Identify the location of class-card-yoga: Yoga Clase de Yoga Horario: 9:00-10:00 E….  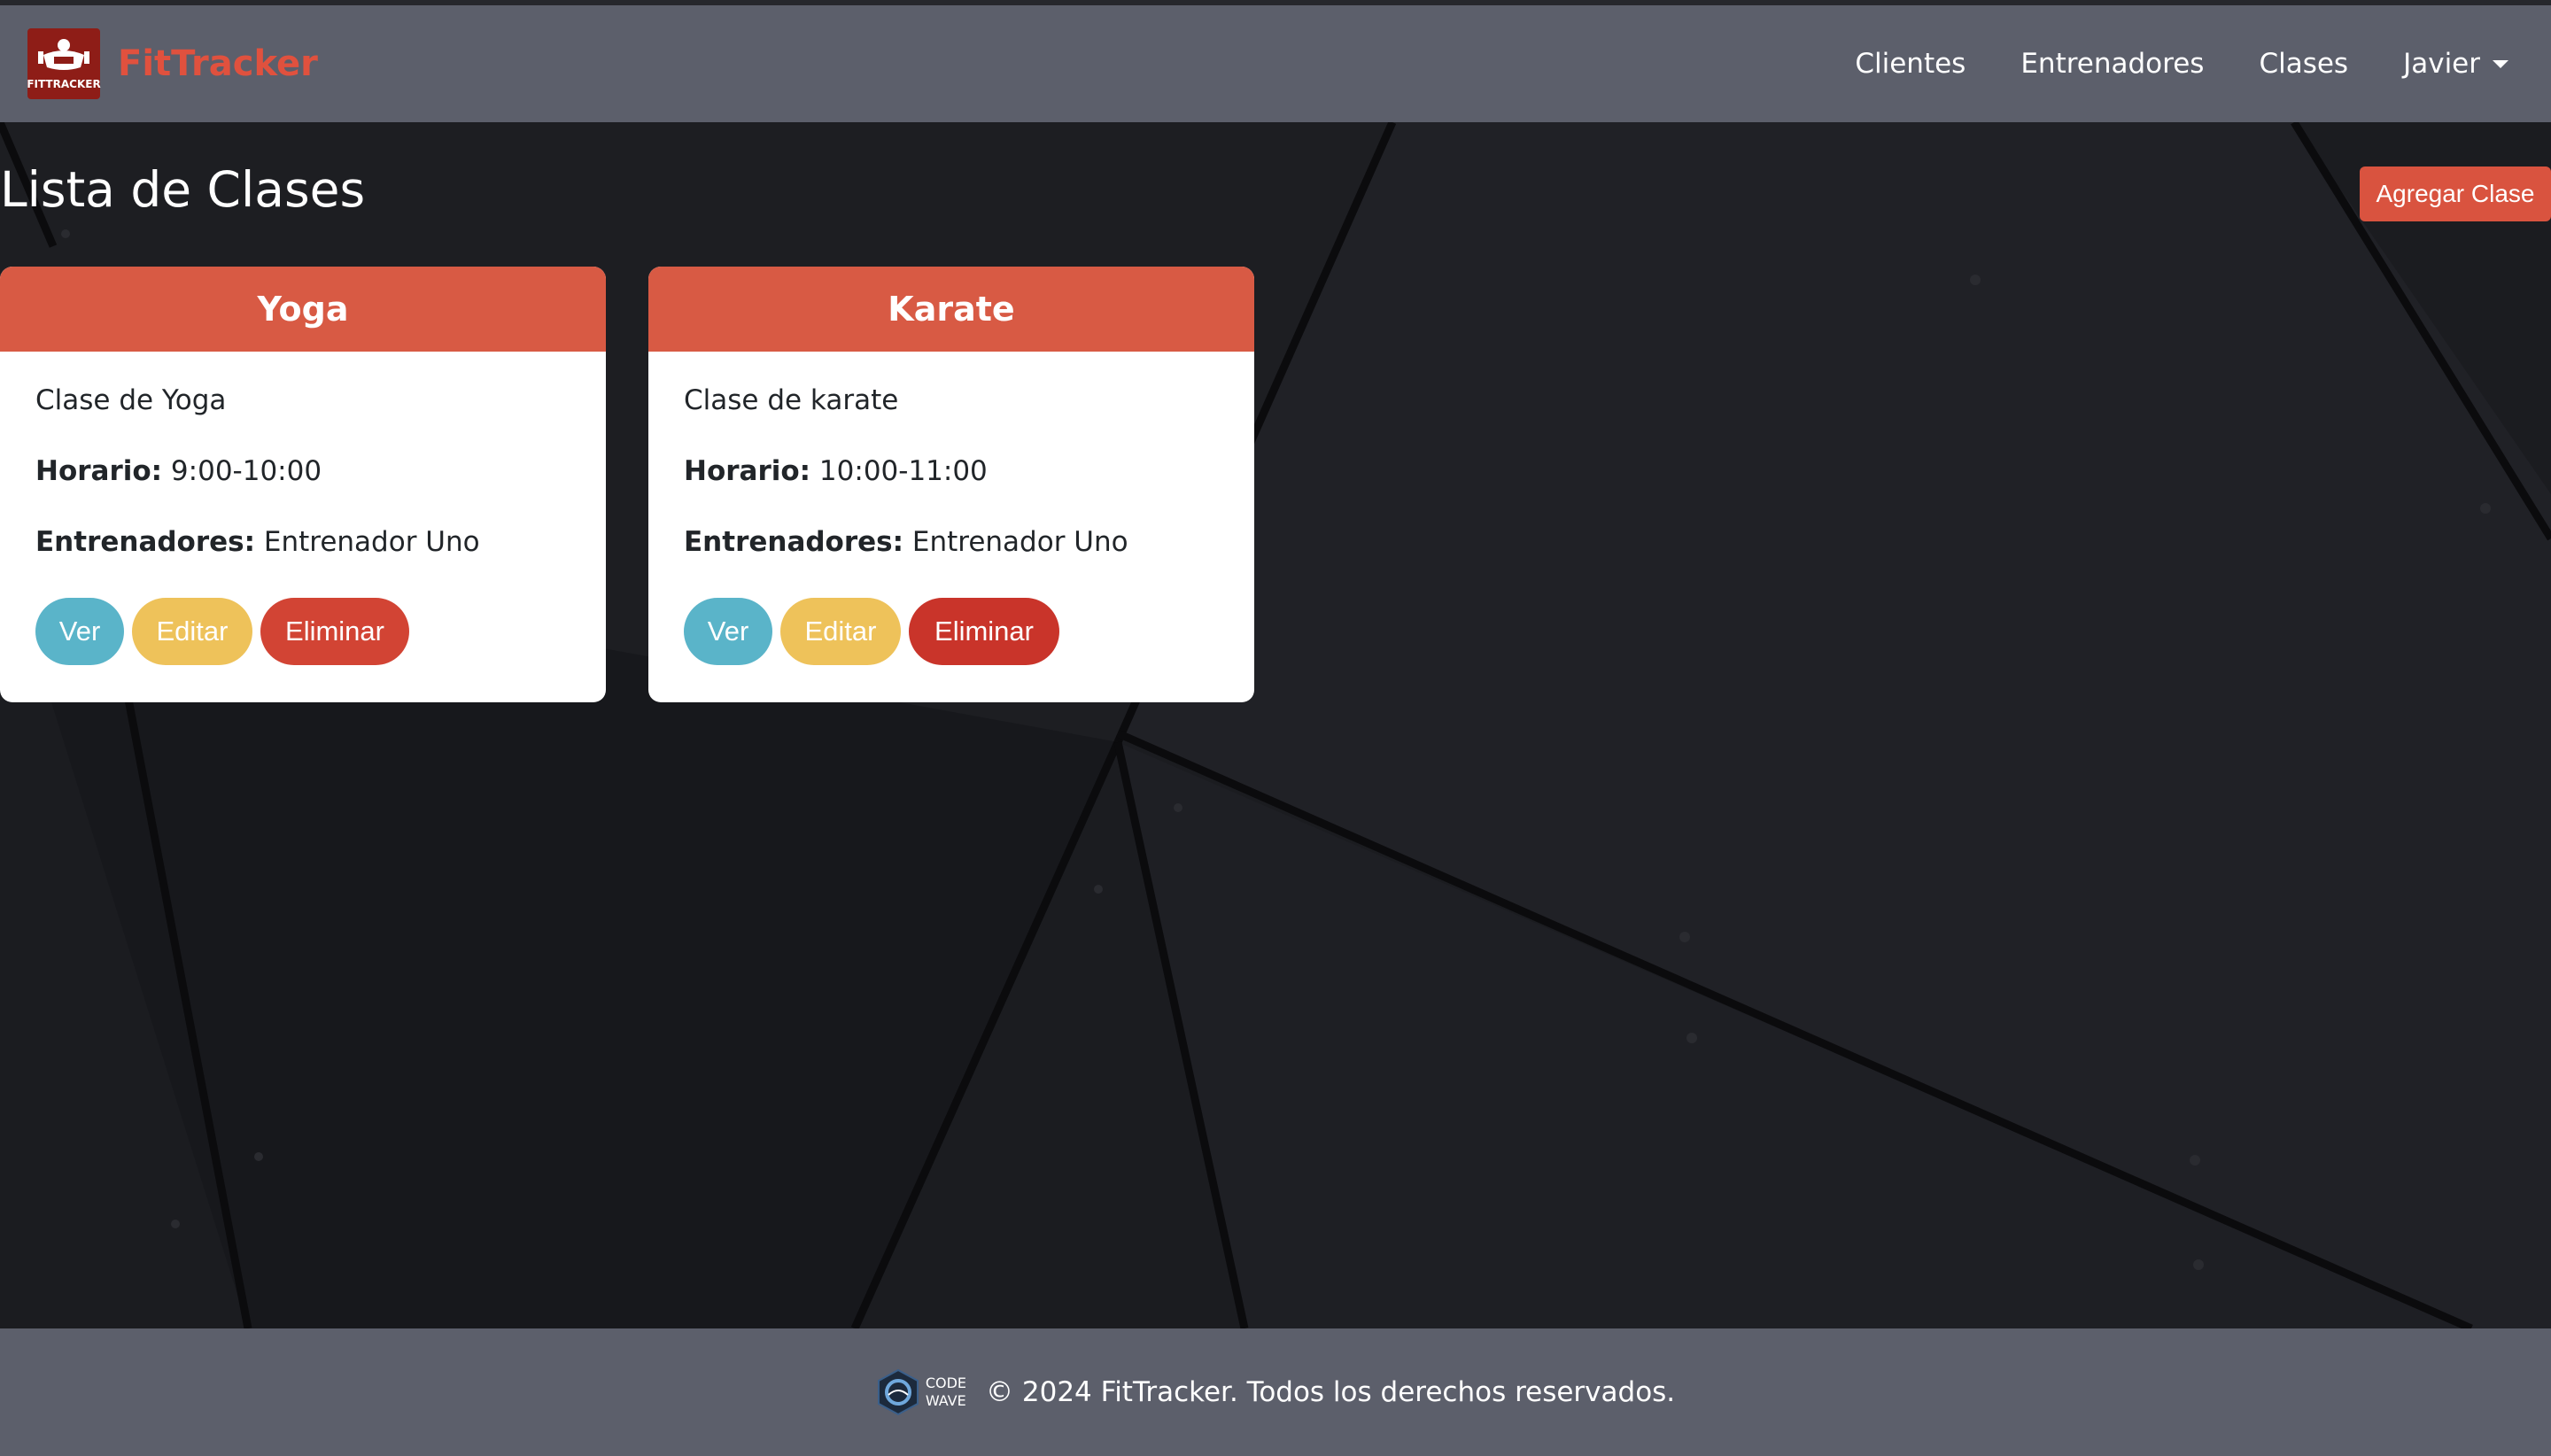
(303, 484).